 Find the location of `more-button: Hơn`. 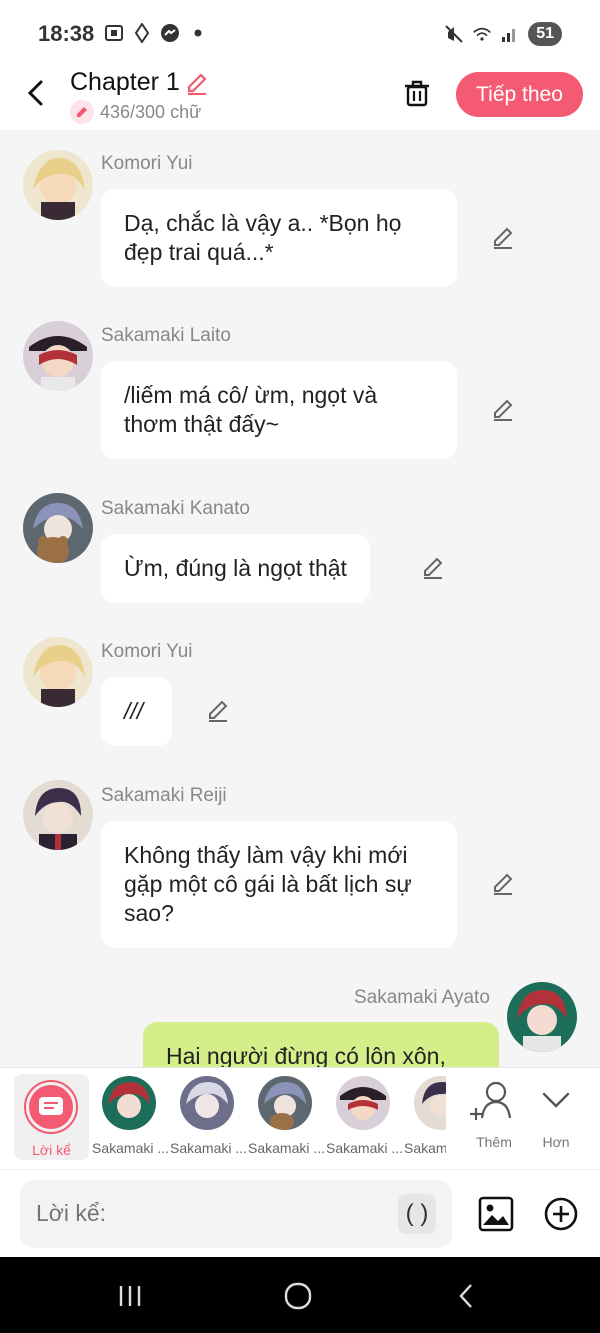

more-button: Hơn is located at coordinates (556, 1121).